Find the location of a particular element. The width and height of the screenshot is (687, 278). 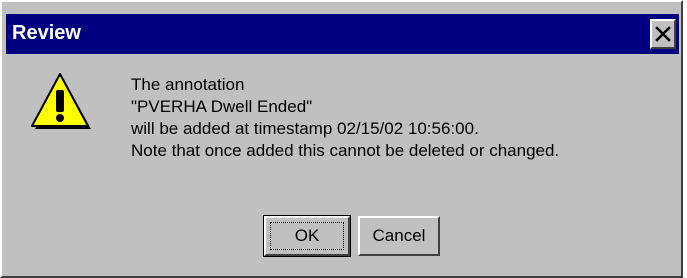

ok-button-label: OK is located at coordinates (307, 236).